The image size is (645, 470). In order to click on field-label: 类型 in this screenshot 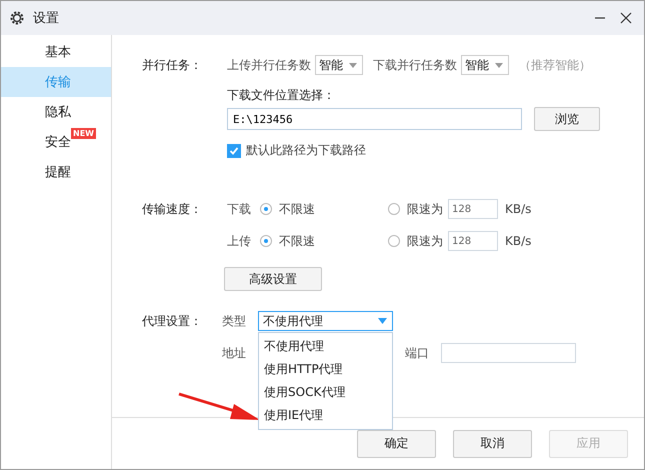, I will do `click(234, 321)`.